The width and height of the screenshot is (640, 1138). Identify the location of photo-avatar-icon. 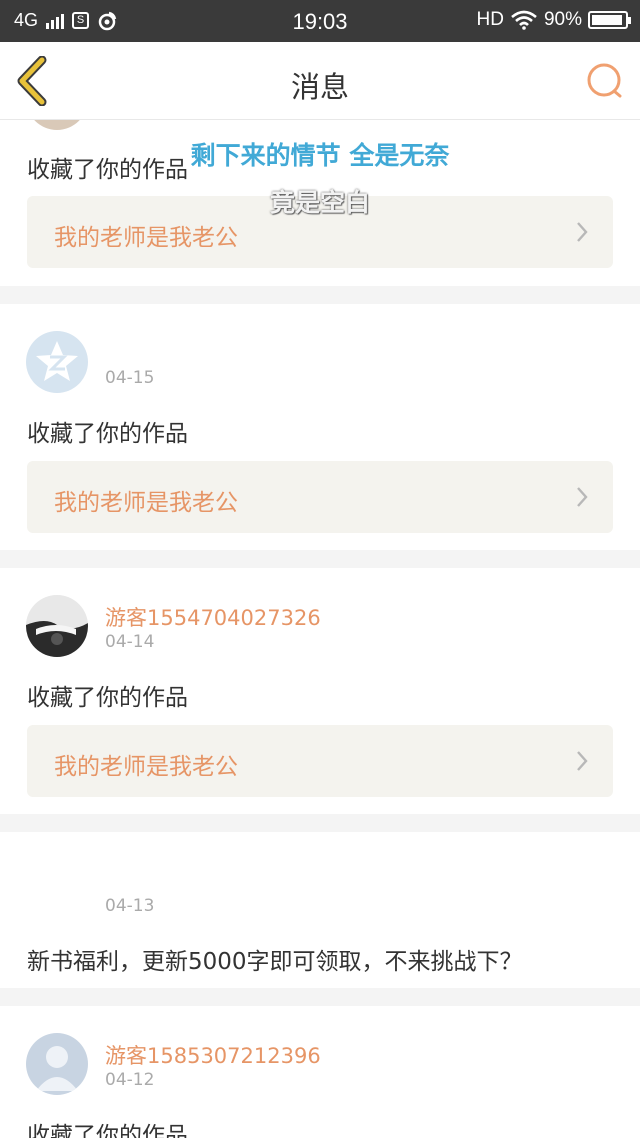
(57, 626).